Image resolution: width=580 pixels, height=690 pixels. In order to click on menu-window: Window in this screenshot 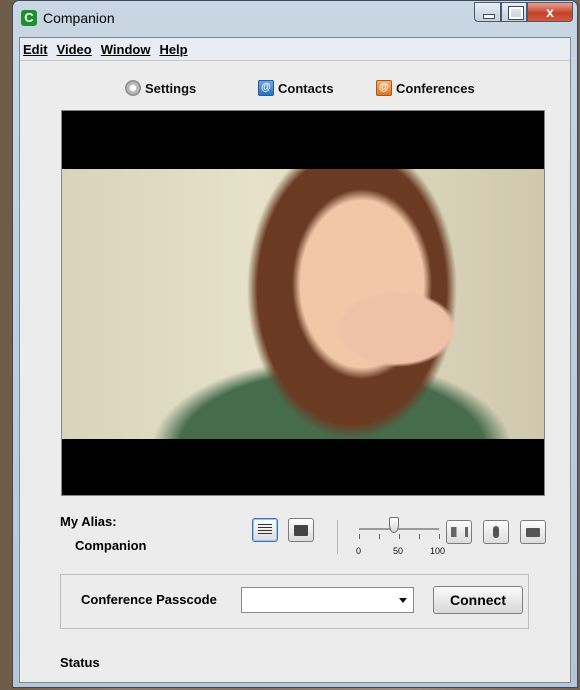, I will do `click(126, 49)`.